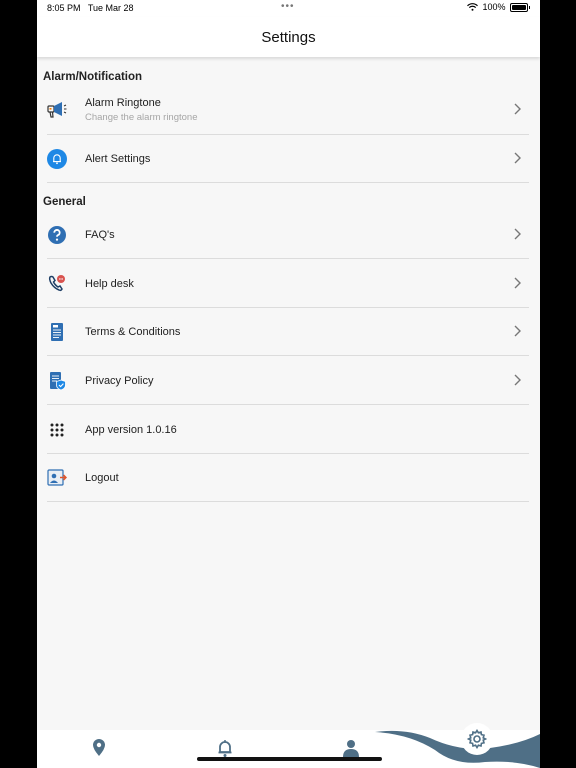 This screenshot has width=576, height=768. What do you see at coordinates (99, 748) in the screenshot?
I see `tab-location-pin-icon` at bounding box center [99, 748].